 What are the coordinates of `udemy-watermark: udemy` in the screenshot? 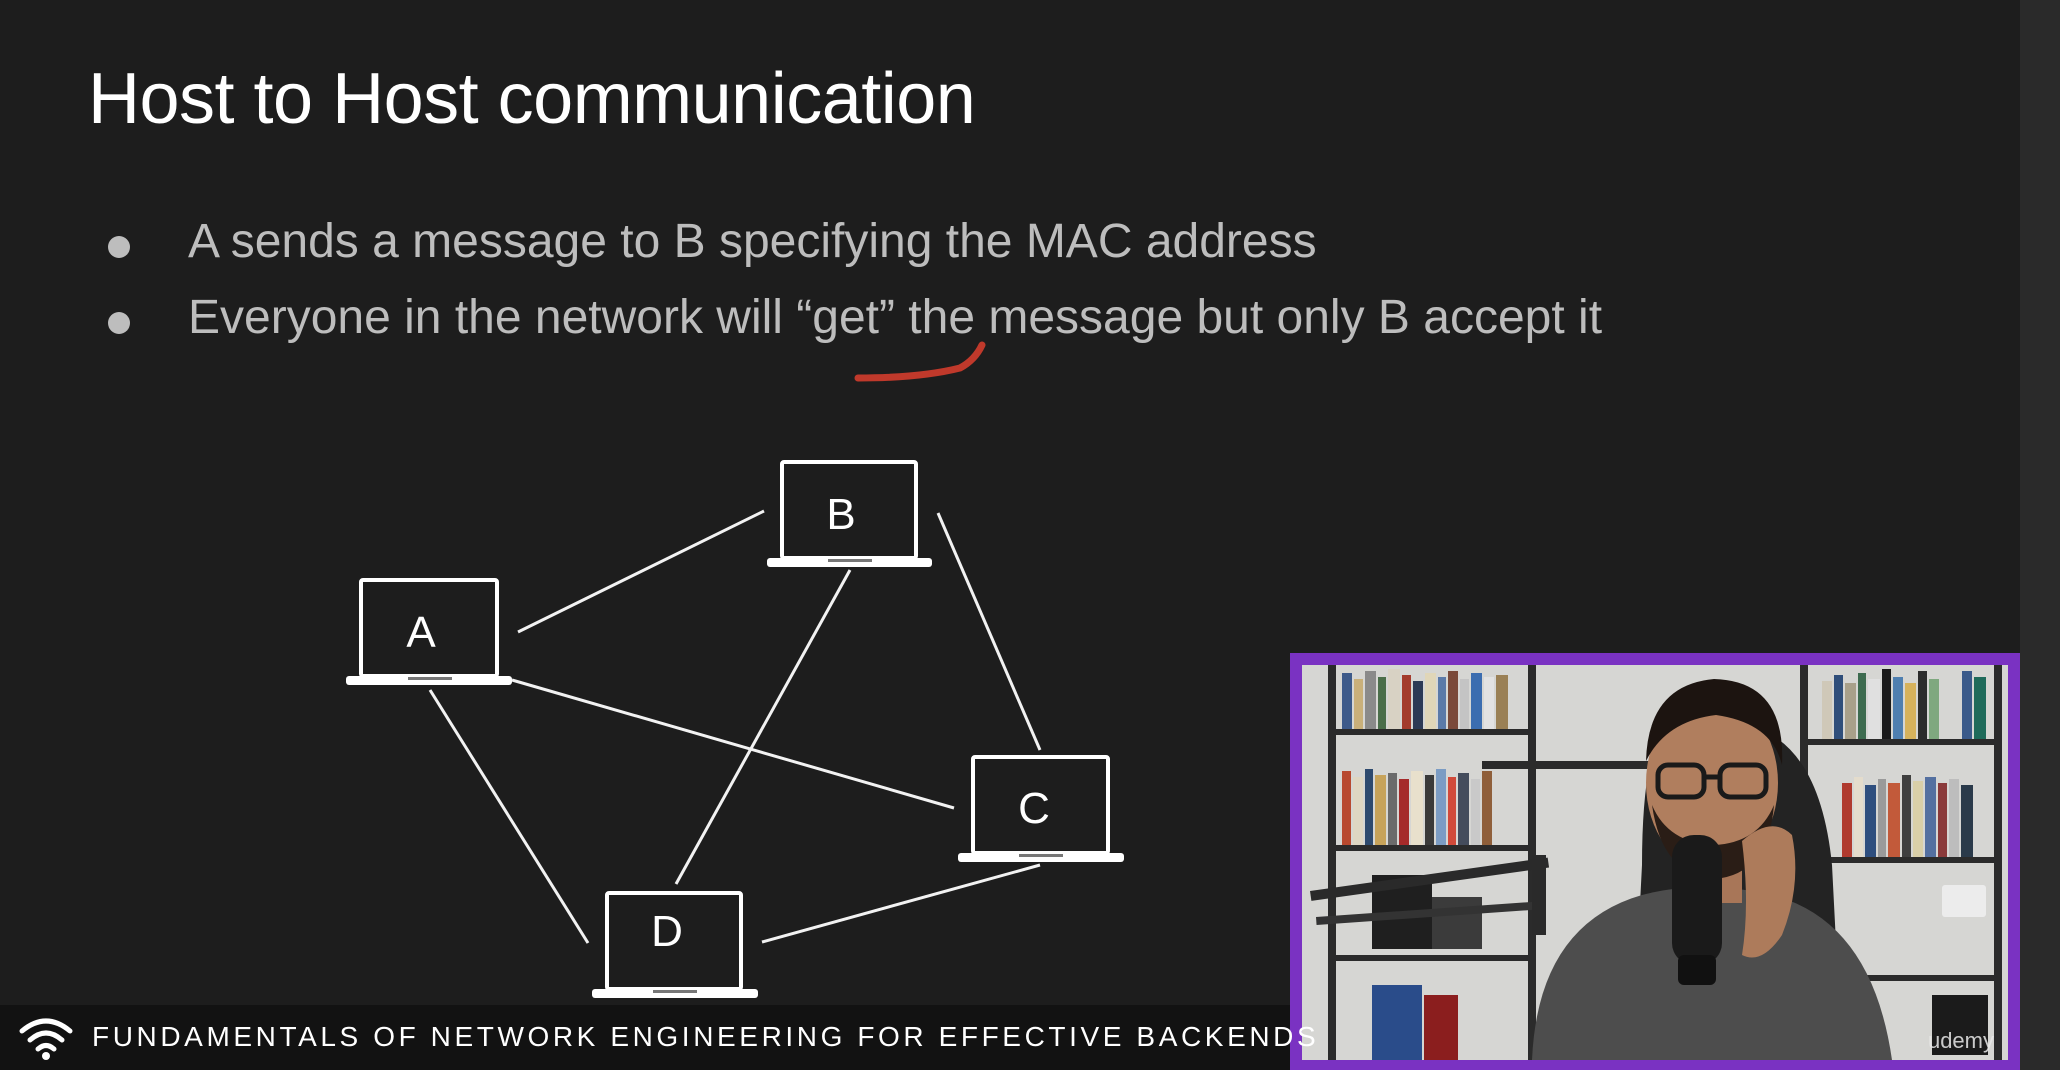 It's located at (1960, 1040).